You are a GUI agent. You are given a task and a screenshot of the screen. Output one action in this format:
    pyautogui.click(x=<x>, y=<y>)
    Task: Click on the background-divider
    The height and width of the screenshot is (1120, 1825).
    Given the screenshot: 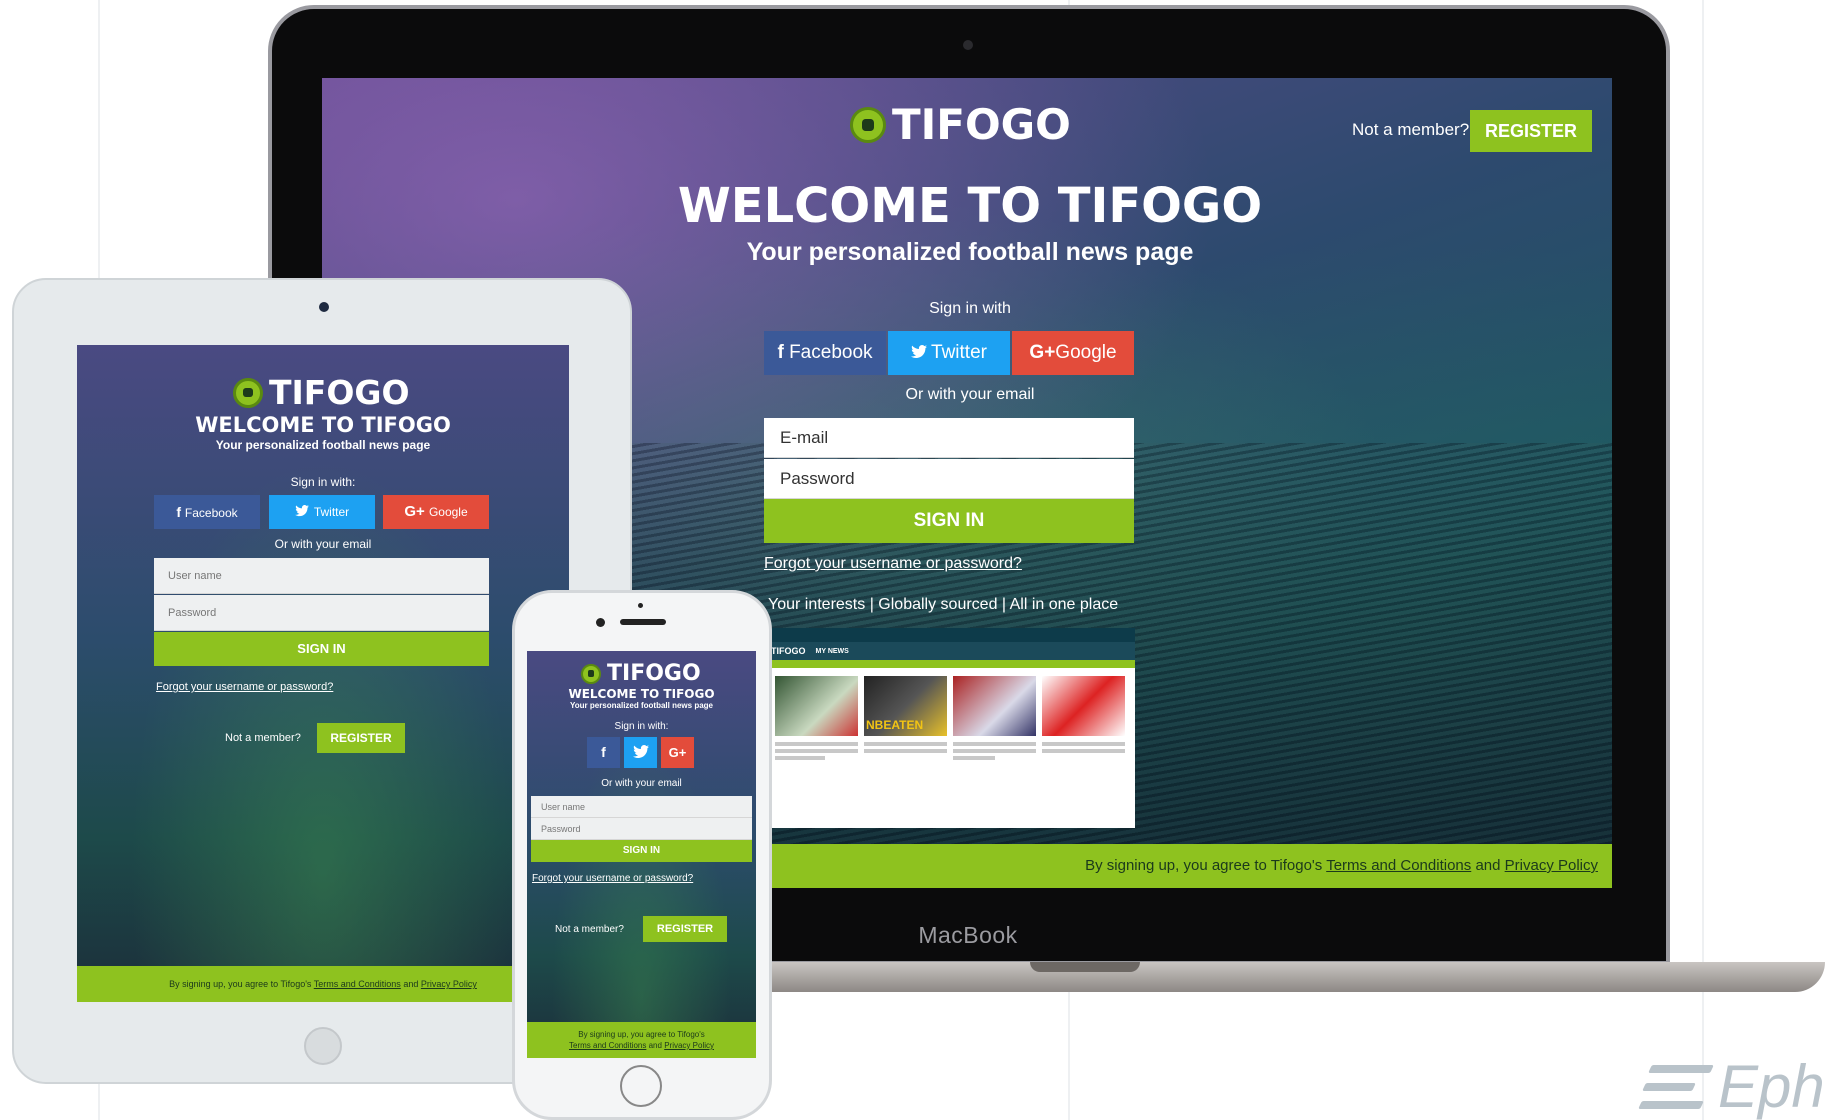 What is the action you would take?
    pyautogui.click(x=1703, y=560)
    